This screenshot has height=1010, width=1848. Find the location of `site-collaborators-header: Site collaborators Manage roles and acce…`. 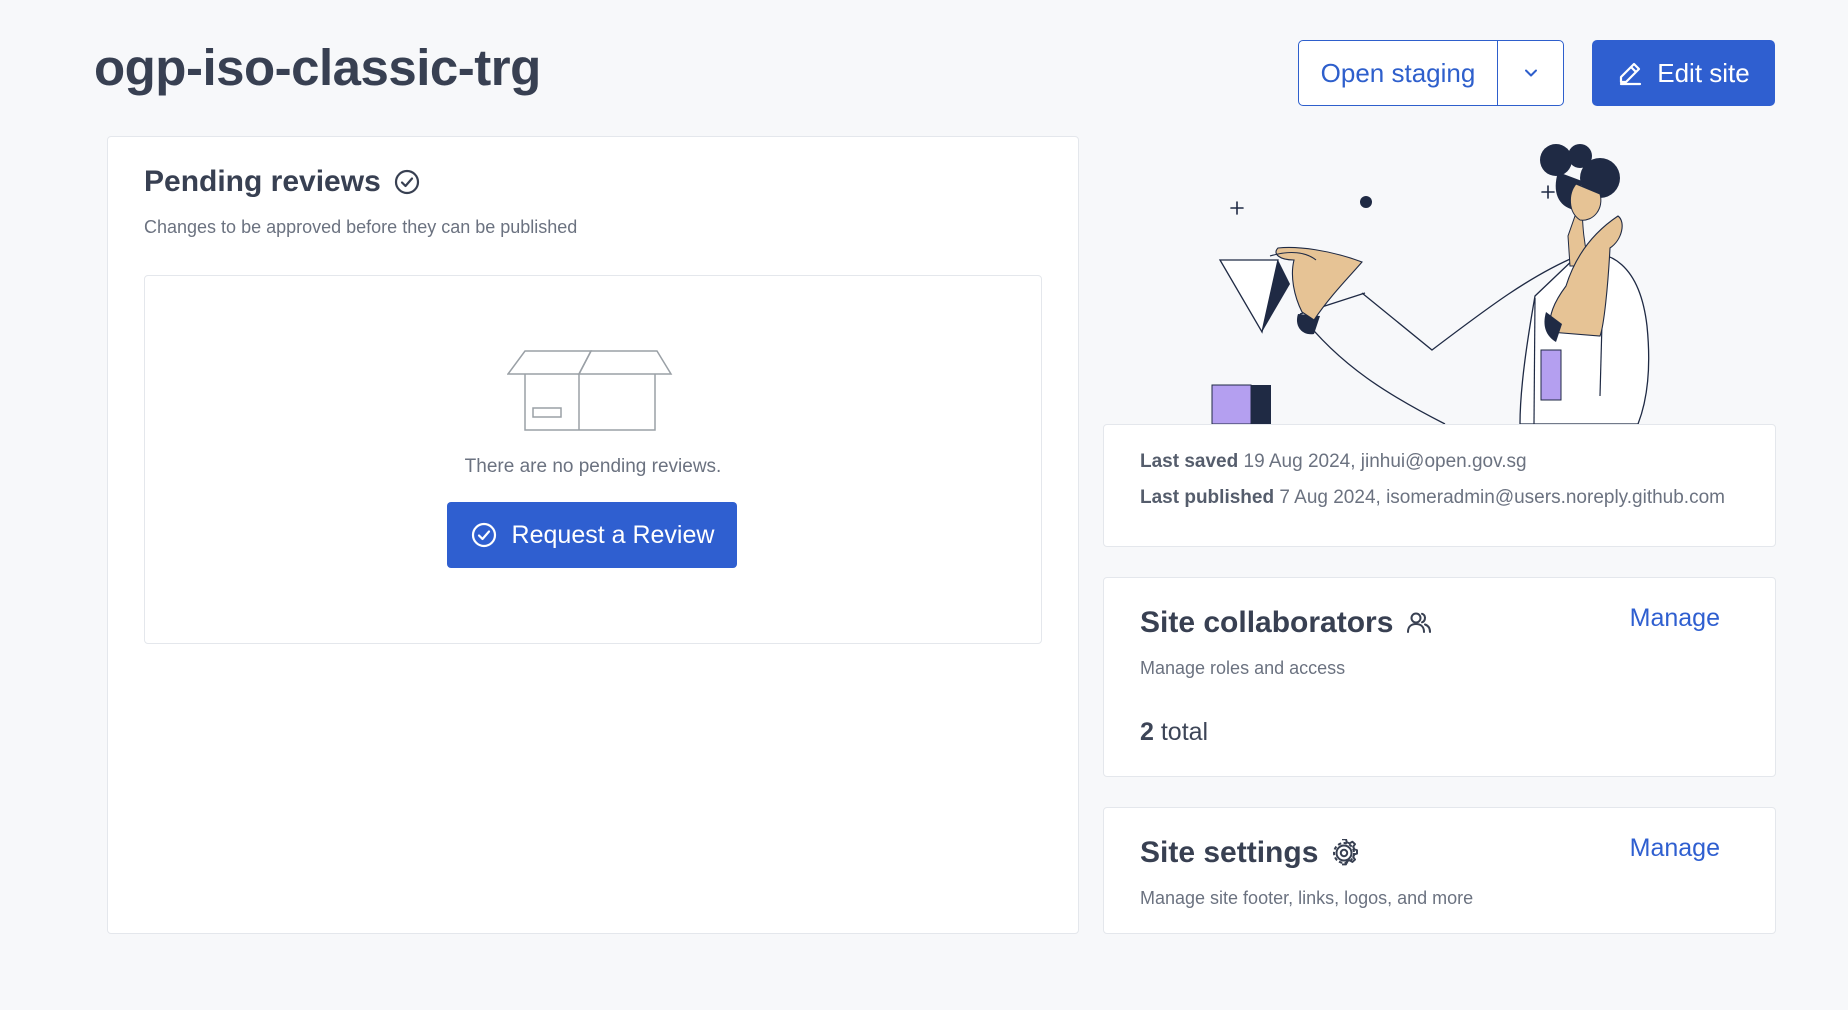

site-collaborators-header: Site collaborators Manage roles and acce… is located at coordinates (1286, 642).